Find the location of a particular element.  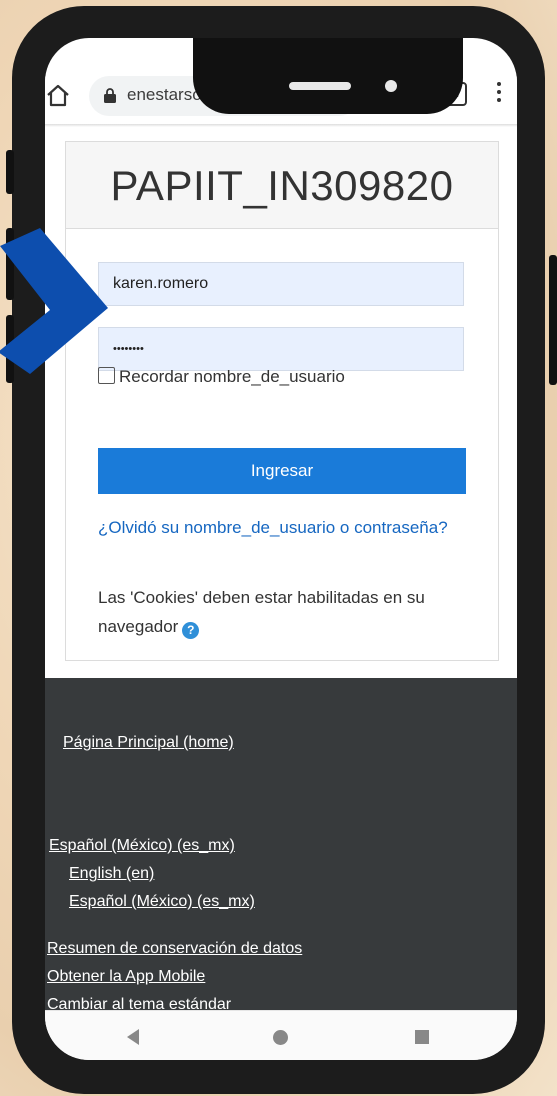

username-value: karen.romero is located at coordinates (161, 283).